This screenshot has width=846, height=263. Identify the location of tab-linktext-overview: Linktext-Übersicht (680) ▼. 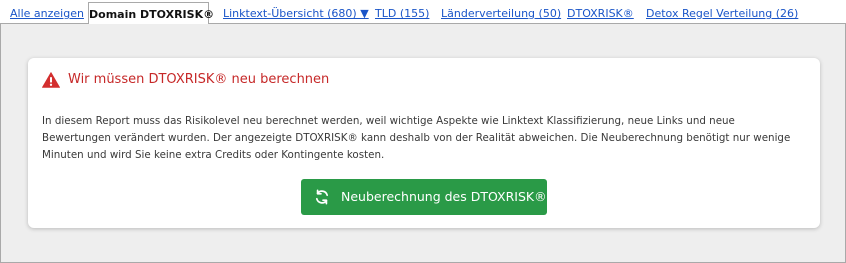
(296, 13).